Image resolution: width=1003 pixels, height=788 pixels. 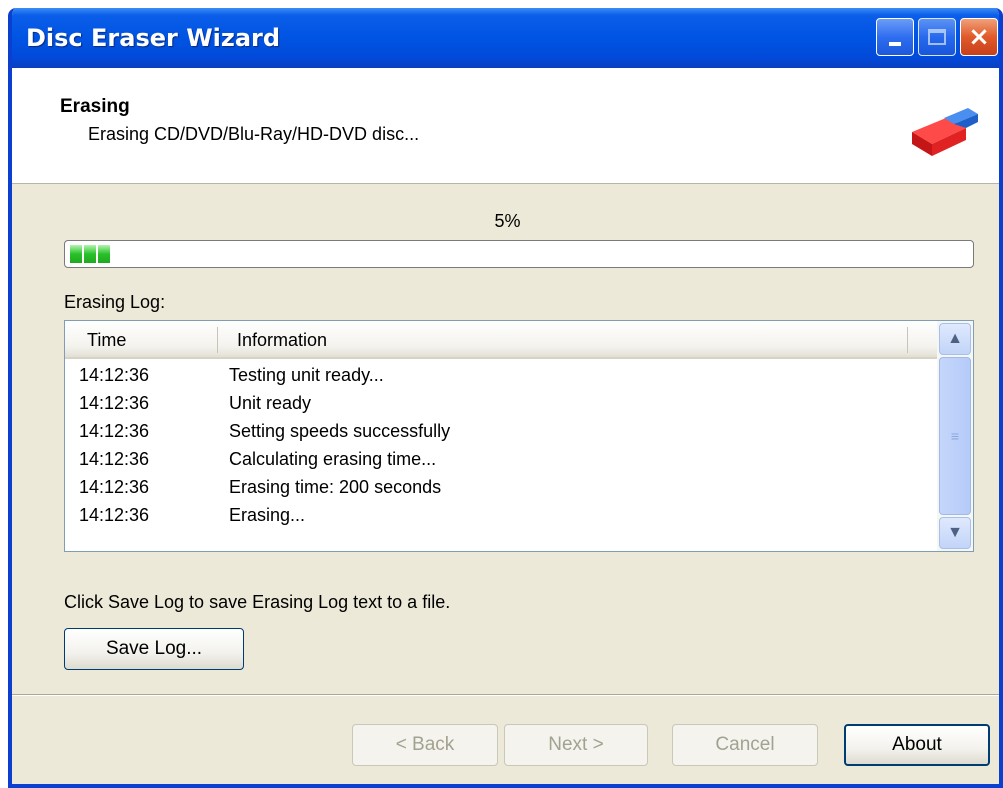 What do you see at coordinates (895, 44) in the screenshot?
I see `minimize-icon` at bounding box center [895, 44].